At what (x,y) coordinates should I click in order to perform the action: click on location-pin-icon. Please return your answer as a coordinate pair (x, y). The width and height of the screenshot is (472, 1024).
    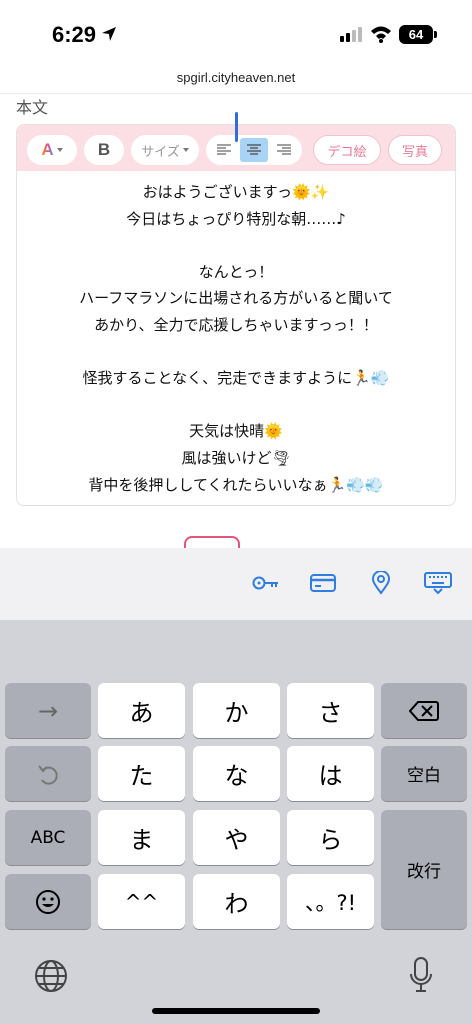
    Looking at the image, I should click on (381, 583).